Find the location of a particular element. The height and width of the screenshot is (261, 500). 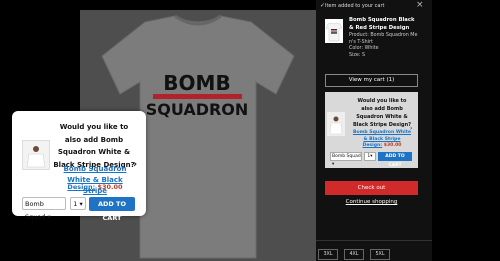

upsell-price-label: Design: is located at coordinates (81, 187).